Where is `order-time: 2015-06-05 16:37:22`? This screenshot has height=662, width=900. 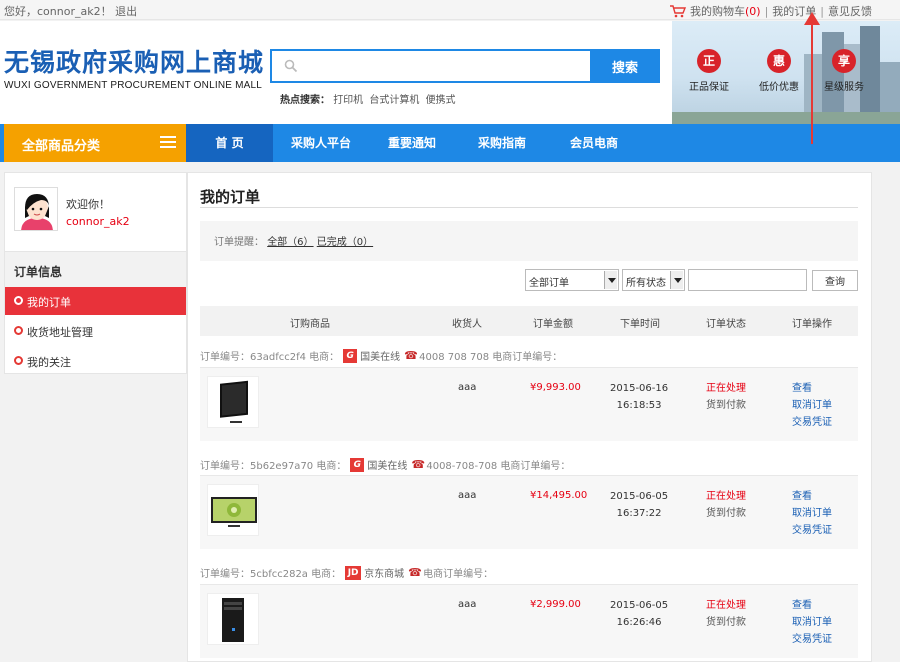
order-time: 2015-06-05 16:37:22 is located at coordinates (639, 505).